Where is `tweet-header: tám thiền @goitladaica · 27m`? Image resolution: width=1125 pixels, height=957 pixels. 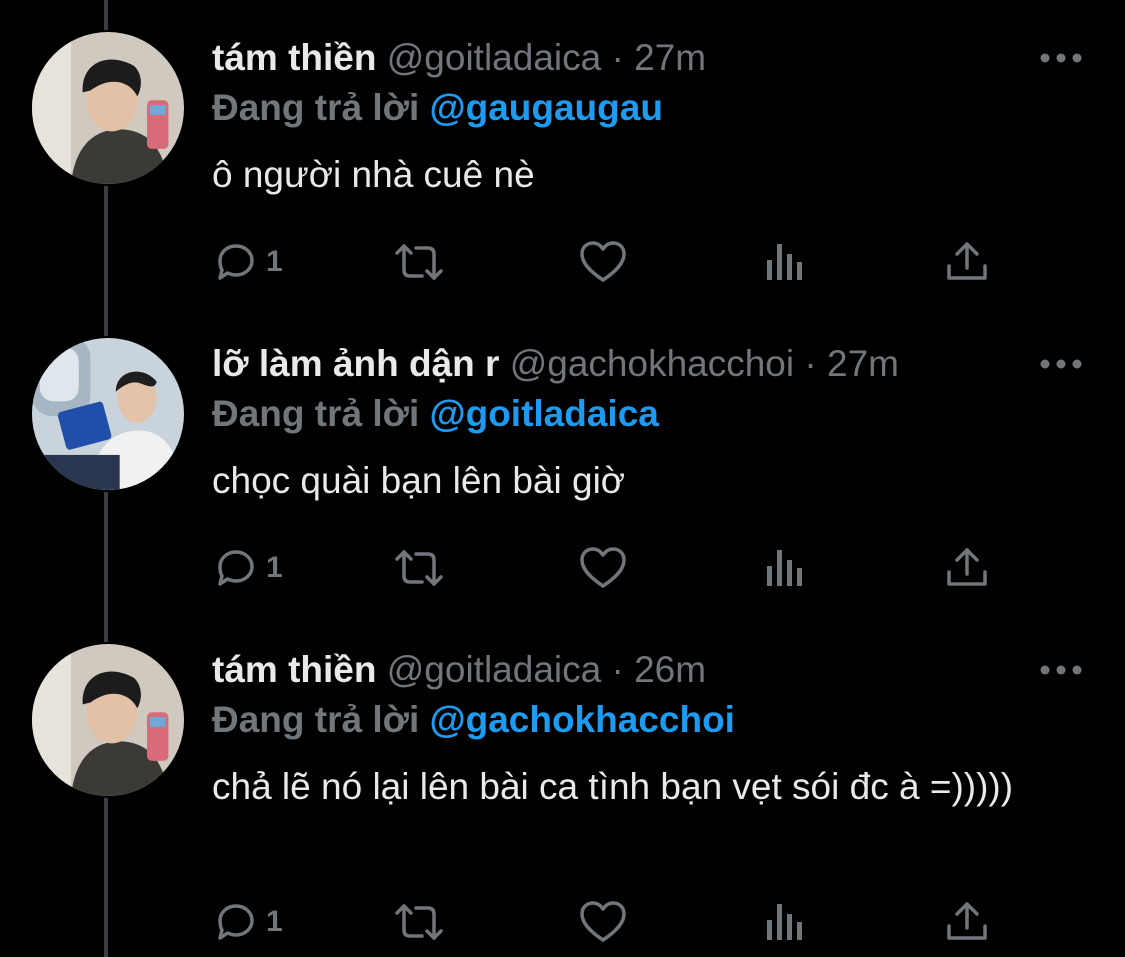
tweet-header: tám thiền @goitladaica · 27m is located at coordinates (459, 58).